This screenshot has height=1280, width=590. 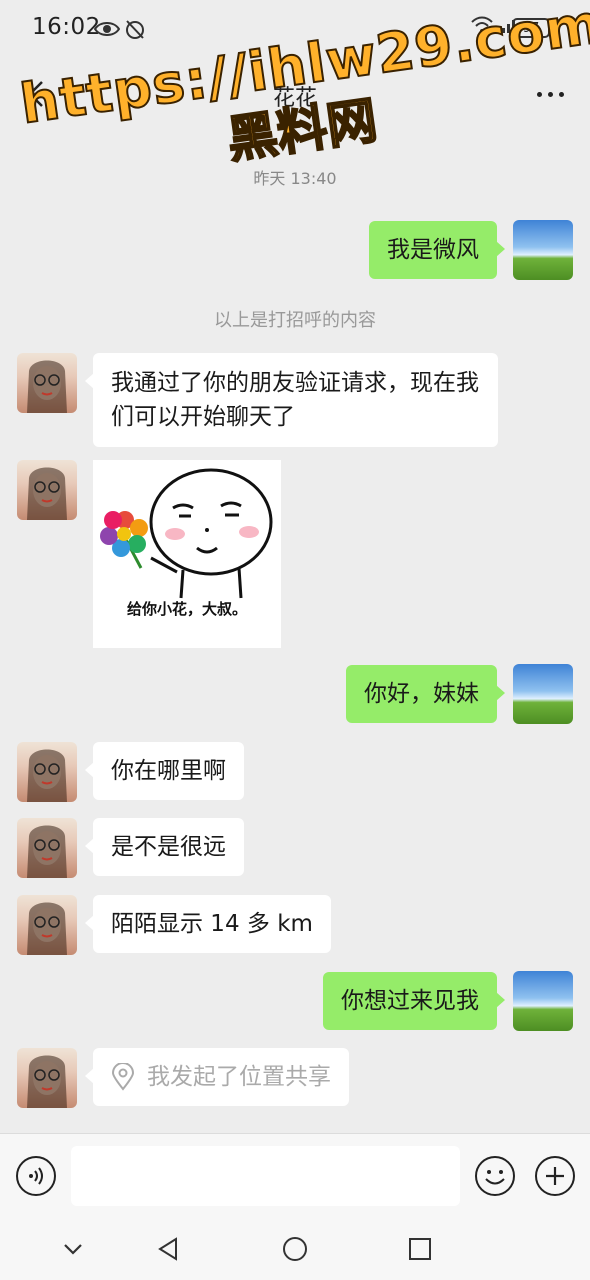 What do you see at coordinates (168, 1249) in the screenshot?
I see `back-triangle-icon` at bounding box center [168, 1249].